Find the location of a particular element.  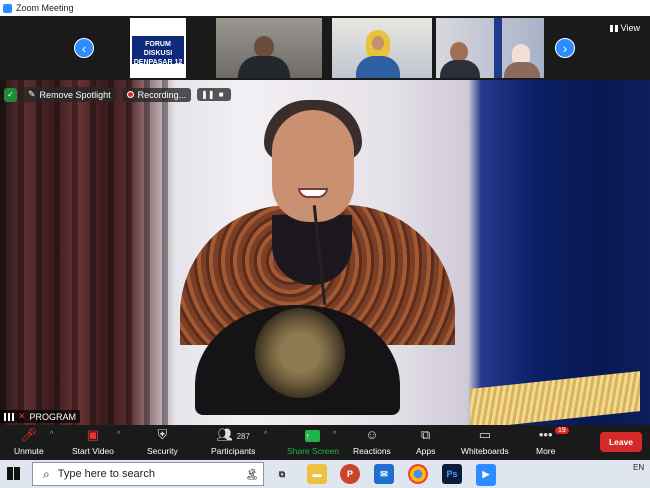

security-shield-icon: ✓ is located at coordinates (10, 94).